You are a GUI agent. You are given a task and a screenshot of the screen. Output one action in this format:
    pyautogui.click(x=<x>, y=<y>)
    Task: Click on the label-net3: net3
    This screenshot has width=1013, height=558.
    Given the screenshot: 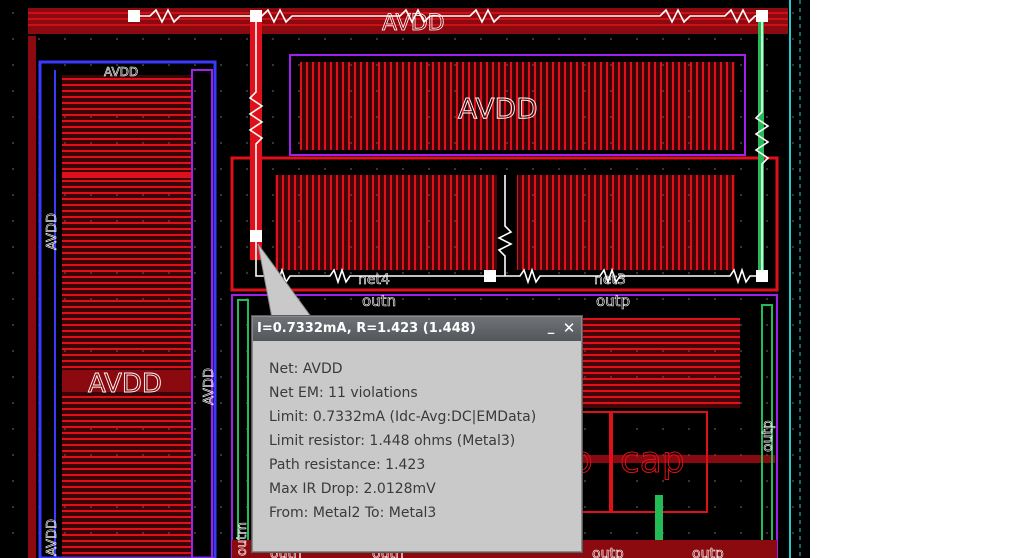 What is the action you would take?
    pyautogui.click(x=610, y=280)
    